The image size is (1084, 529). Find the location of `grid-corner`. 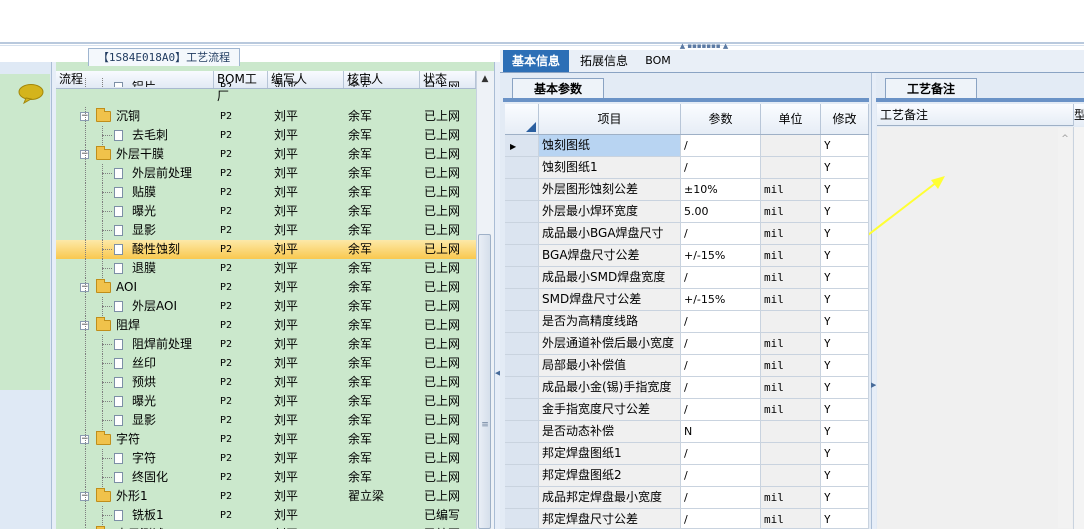

grid-corner is located at coordinates (522, 119).